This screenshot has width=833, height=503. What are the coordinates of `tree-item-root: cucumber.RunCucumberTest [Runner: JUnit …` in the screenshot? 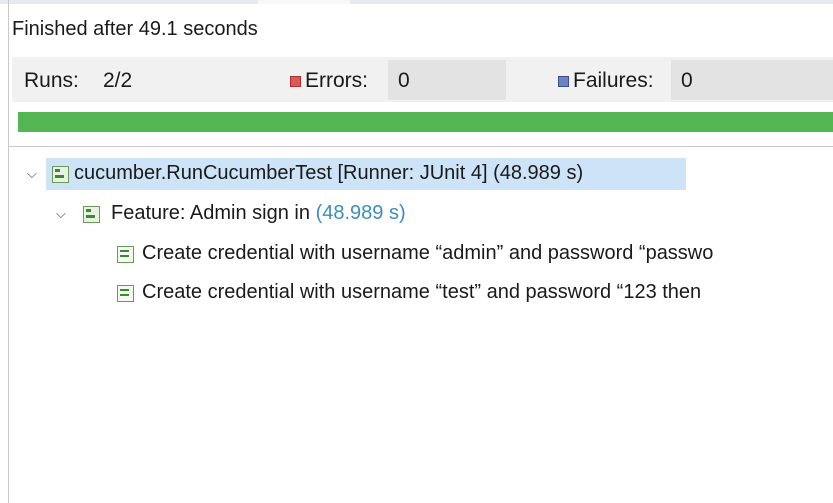 It's located at (366, 174).